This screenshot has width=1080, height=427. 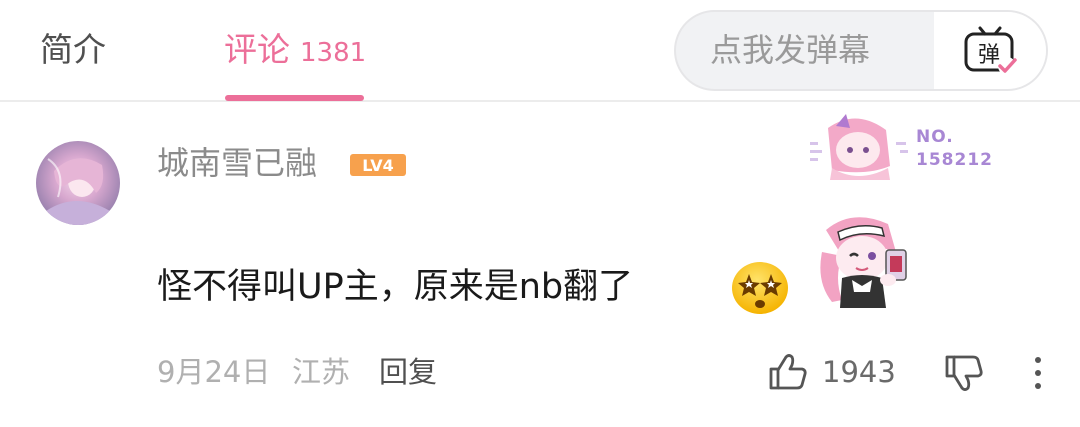 What do you see at coordinates (257, 49) in the screenshot?
I see `tab-comments-label: 评论` at bounding box center [257, 49].